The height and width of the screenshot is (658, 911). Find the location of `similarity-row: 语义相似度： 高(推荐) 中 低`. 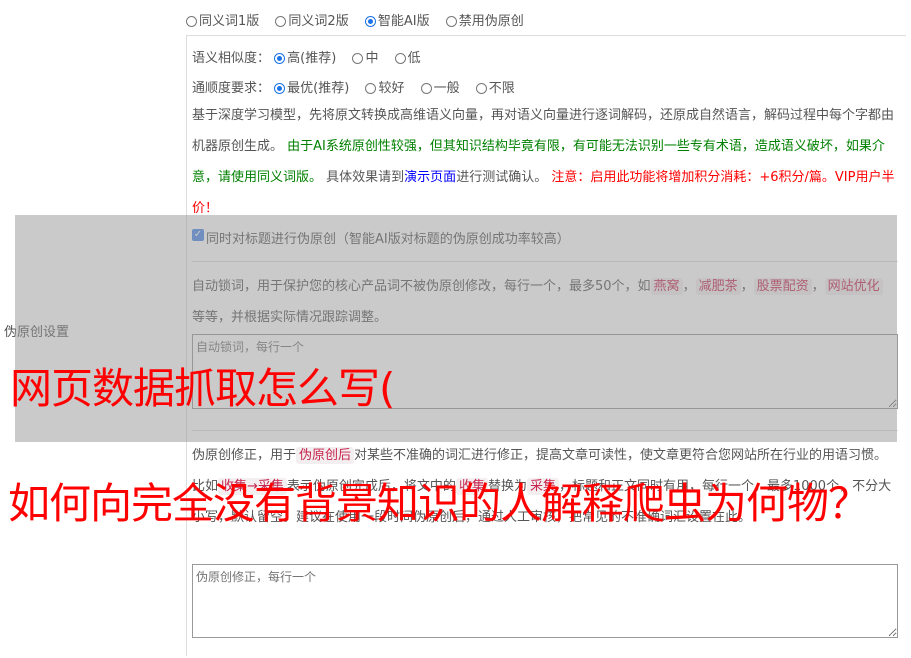

similarity-row: 语义相似度： 高(推荐) 中 低 is located at coordinates (306, 58).